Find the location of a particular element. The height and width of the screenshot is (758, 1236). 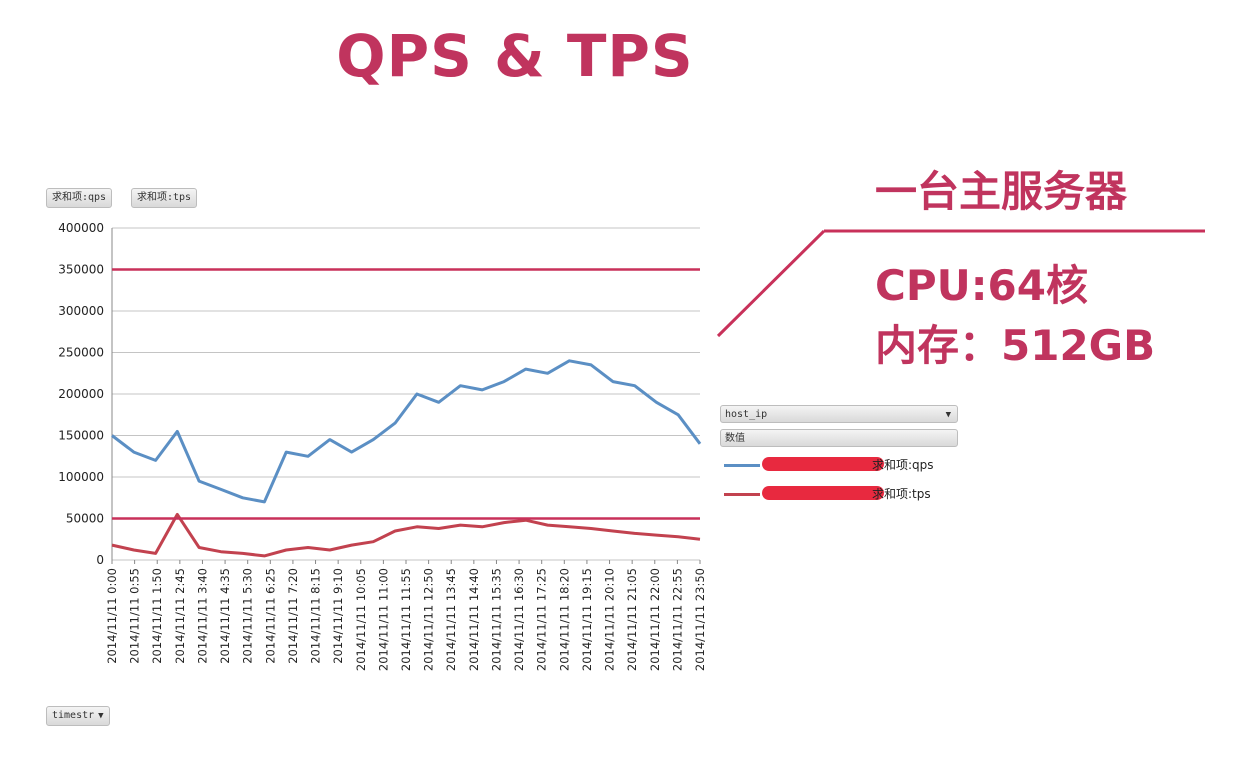

y-tick-label: 200000 is located at coordinates (81, 394).